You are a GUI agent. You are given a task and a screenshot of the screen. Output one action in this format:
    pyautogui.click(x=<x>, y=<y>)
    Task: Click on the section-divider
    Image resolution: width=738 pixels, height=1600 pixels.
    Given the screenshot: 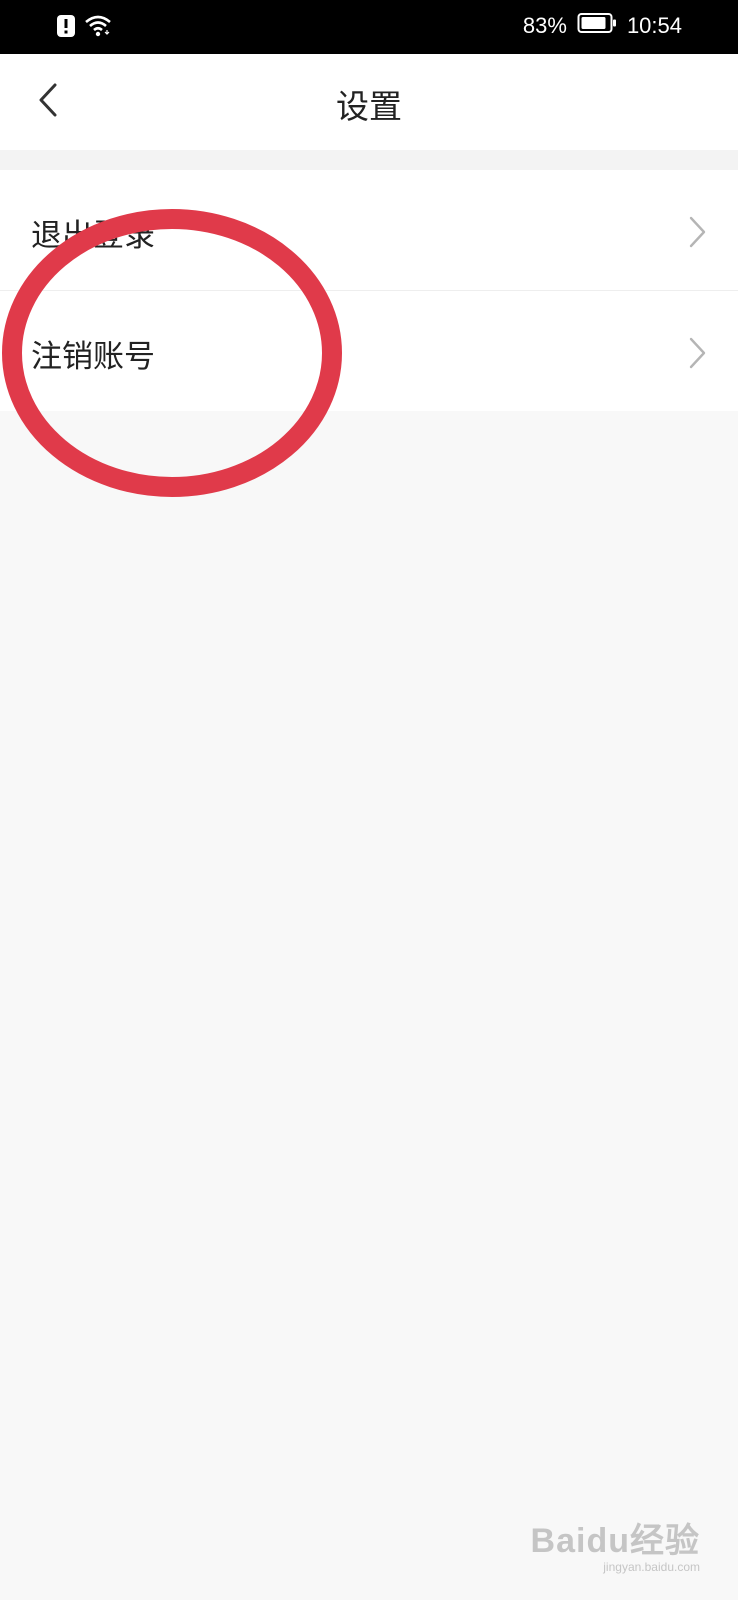 What is the action you would take?
    pyautogui.click(x=369, y=160)
    